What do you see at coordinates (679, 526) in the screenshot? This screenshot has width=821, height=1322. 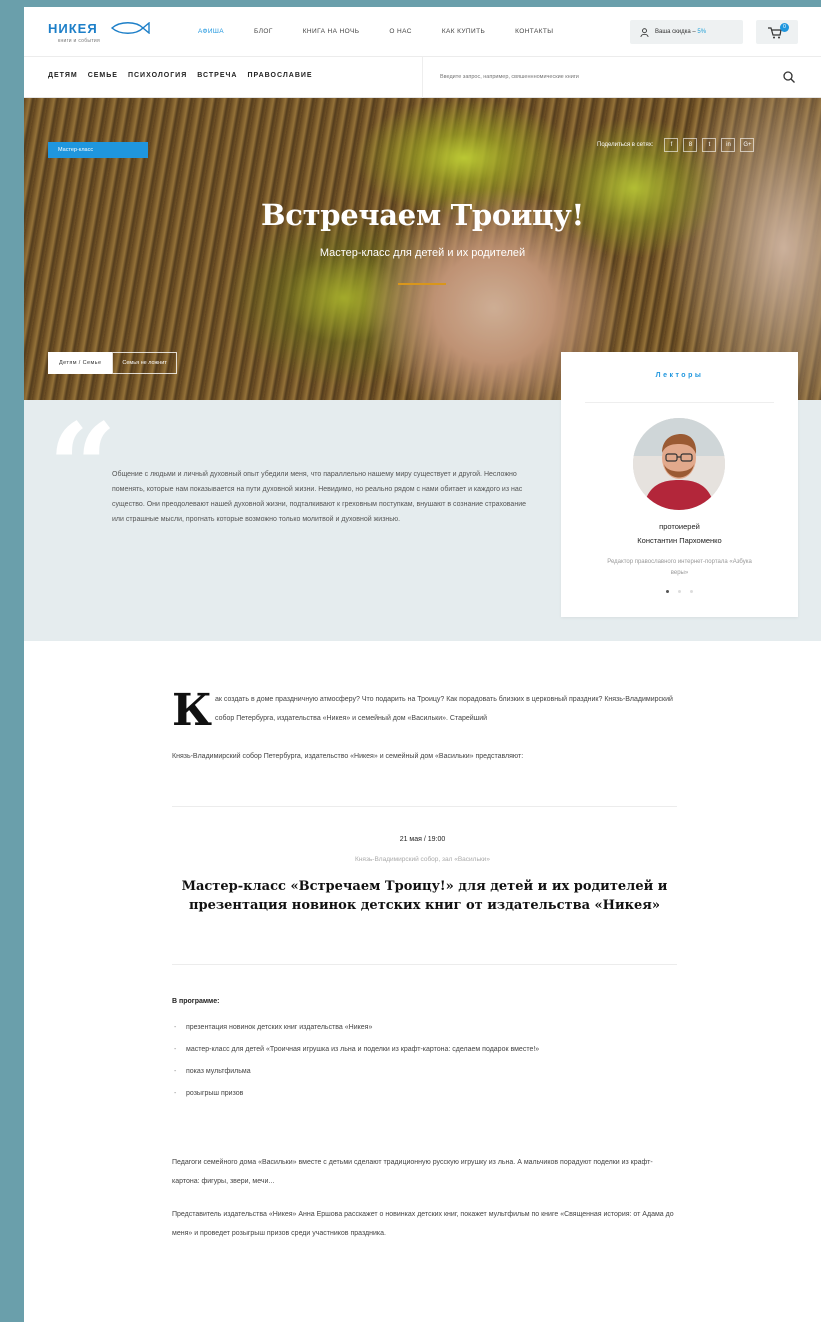 I see `lecturer-role: протоиерей` at bounding box center [679, 526].